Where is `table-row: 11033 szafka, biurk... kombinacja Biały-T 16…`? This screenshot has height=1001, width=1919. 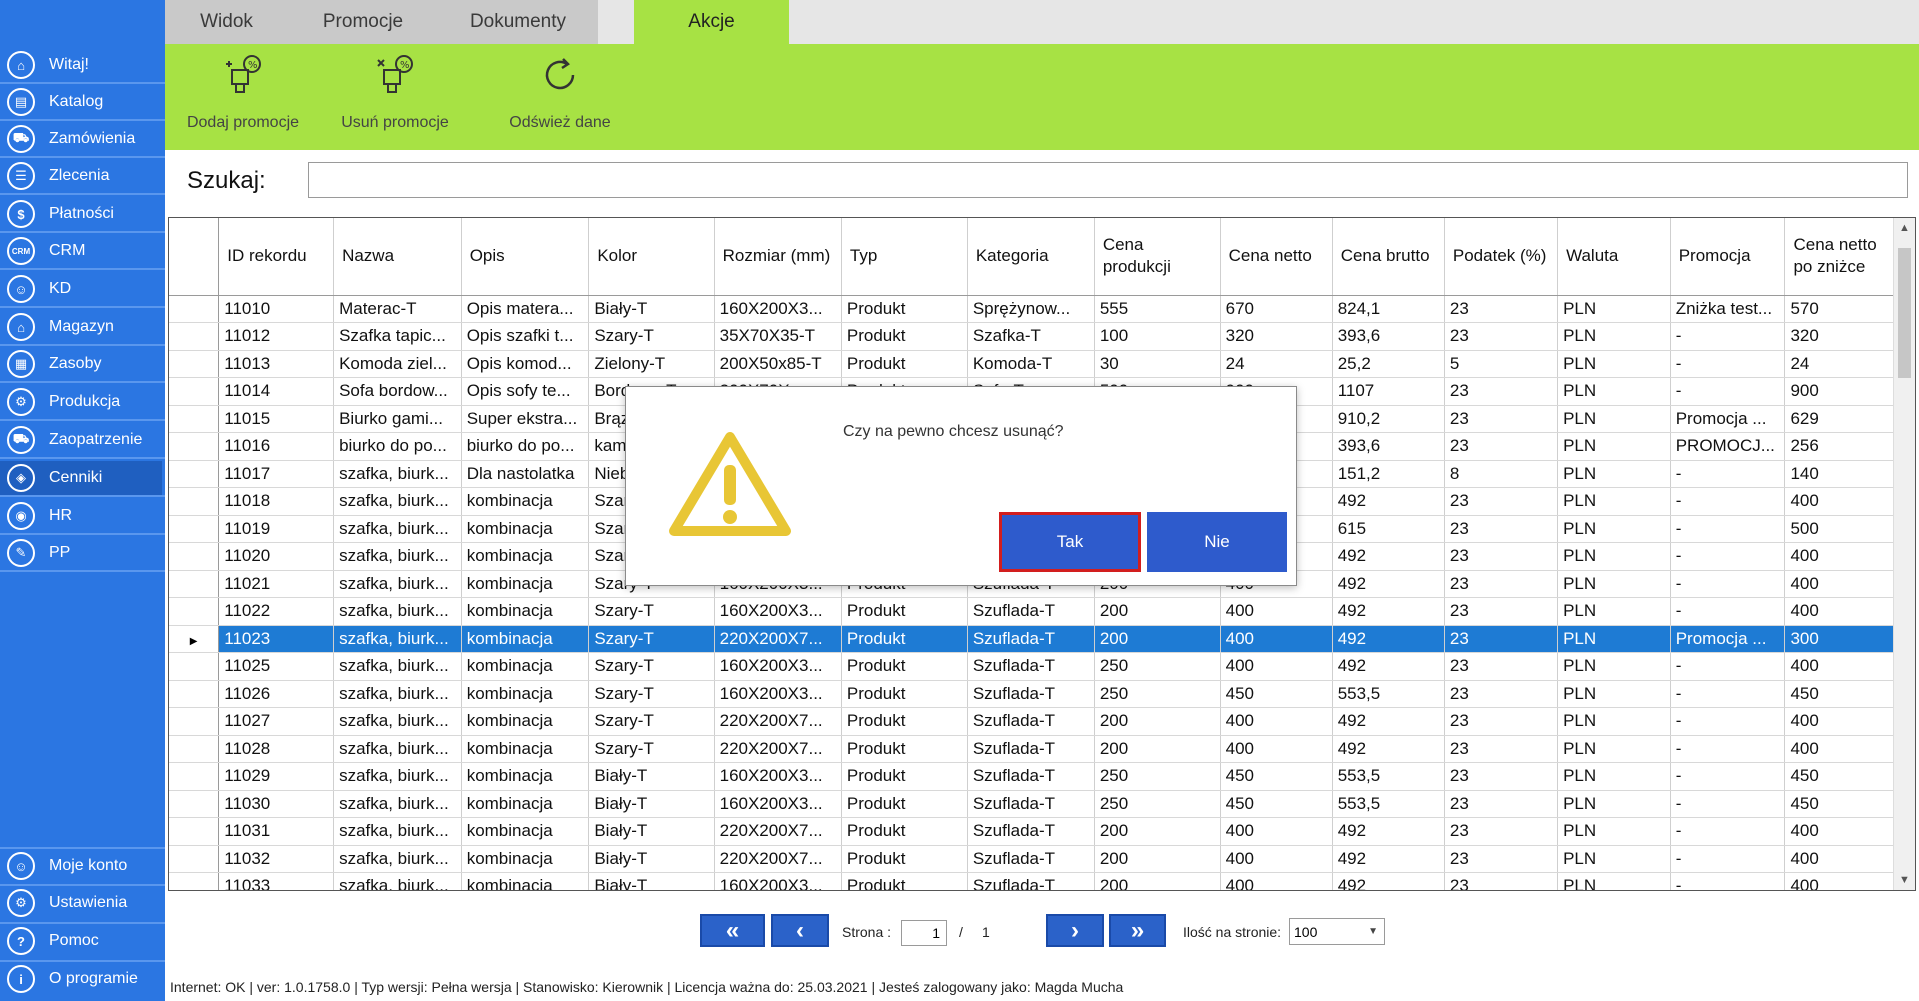
table-row: 11033 szafka, biurk... kombinacja Biały-T 16… is located at coordinates (1042, 881).